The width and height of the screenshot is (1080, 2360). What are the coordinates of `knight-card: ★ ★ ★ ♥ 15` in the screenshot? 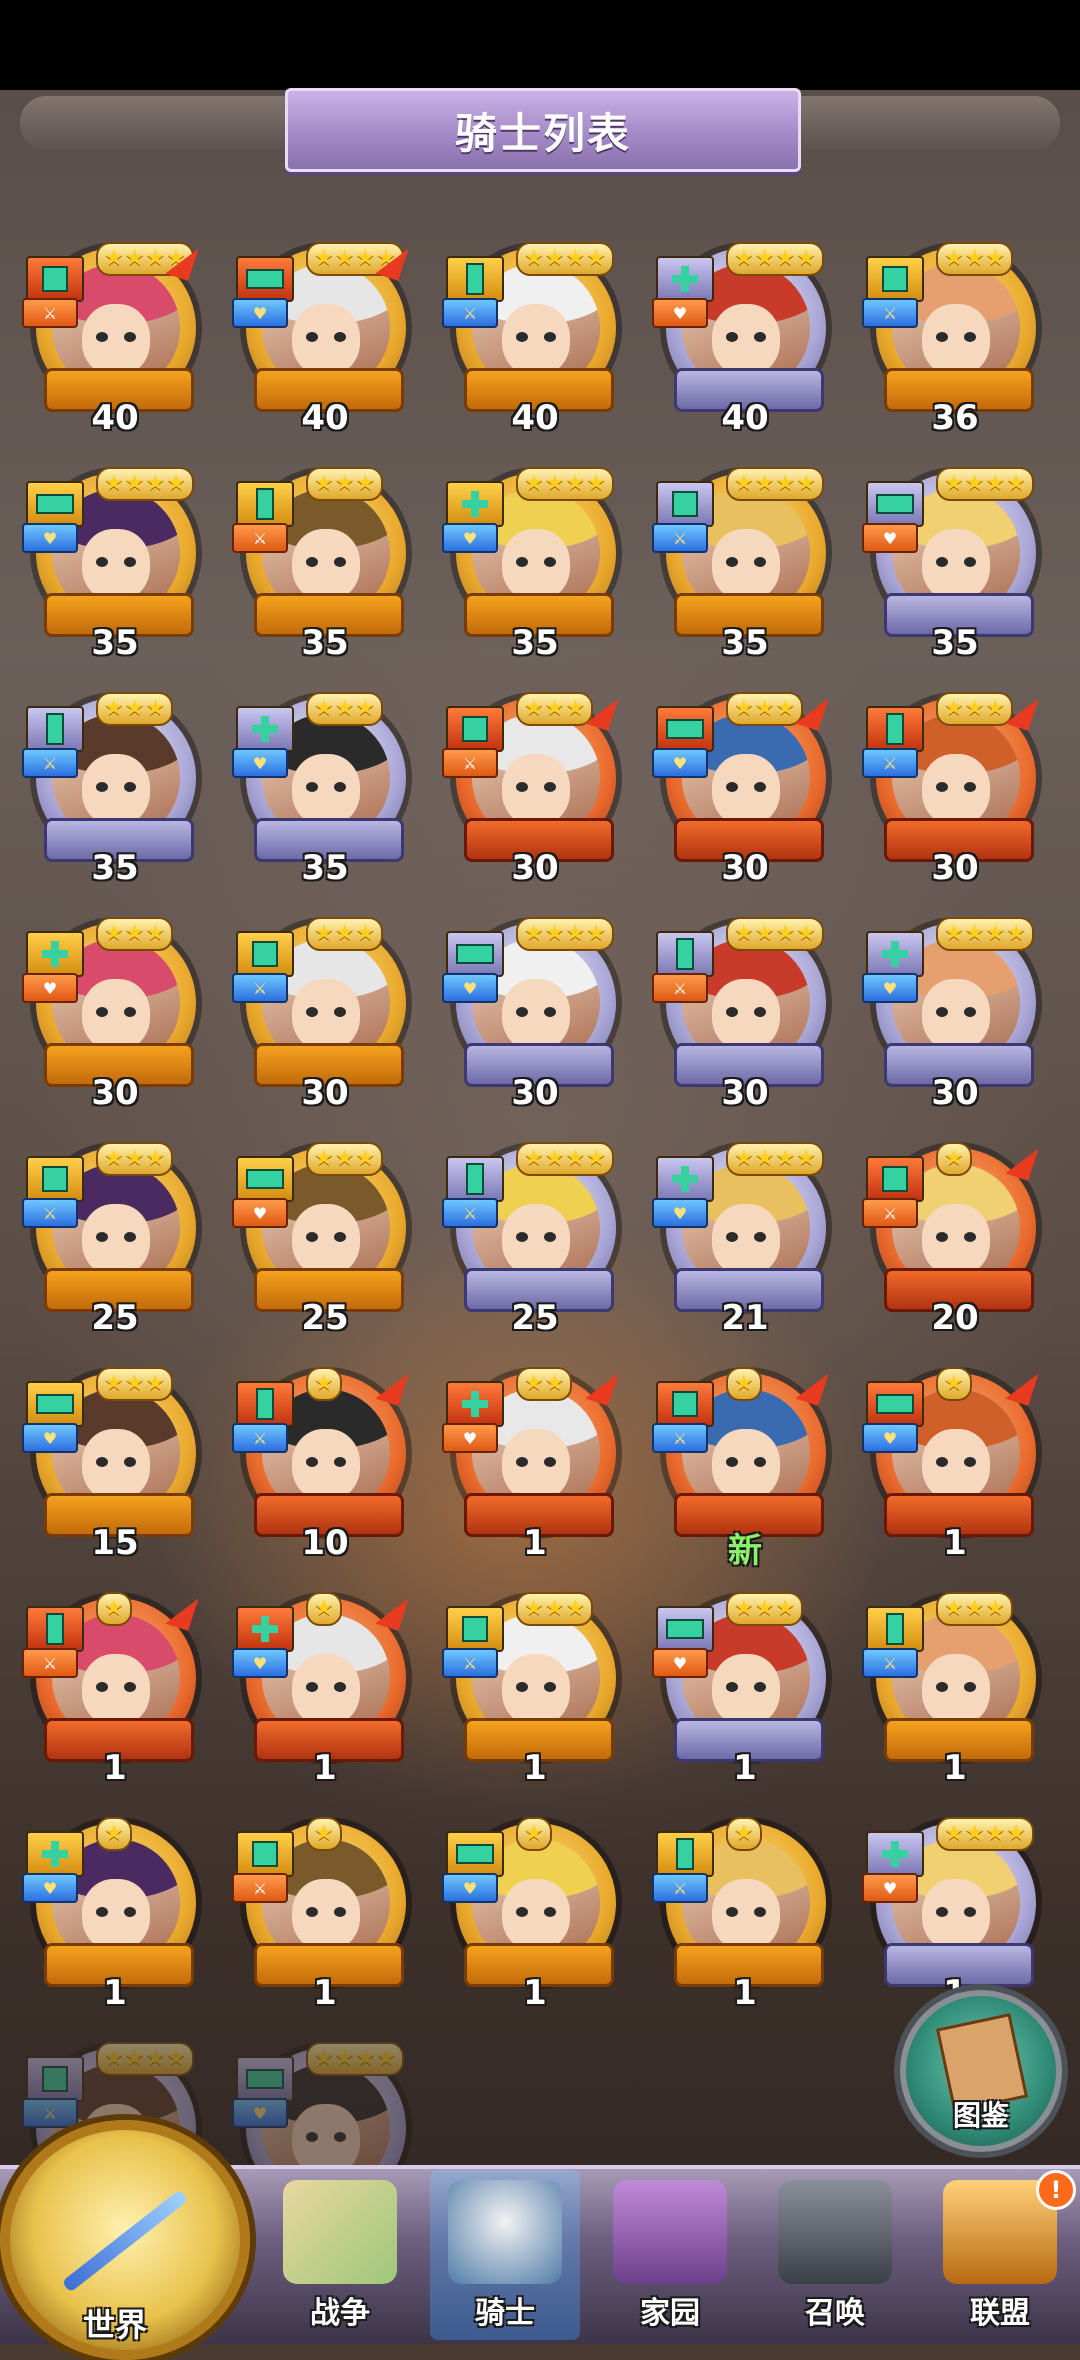 It's located at (115, 1464).